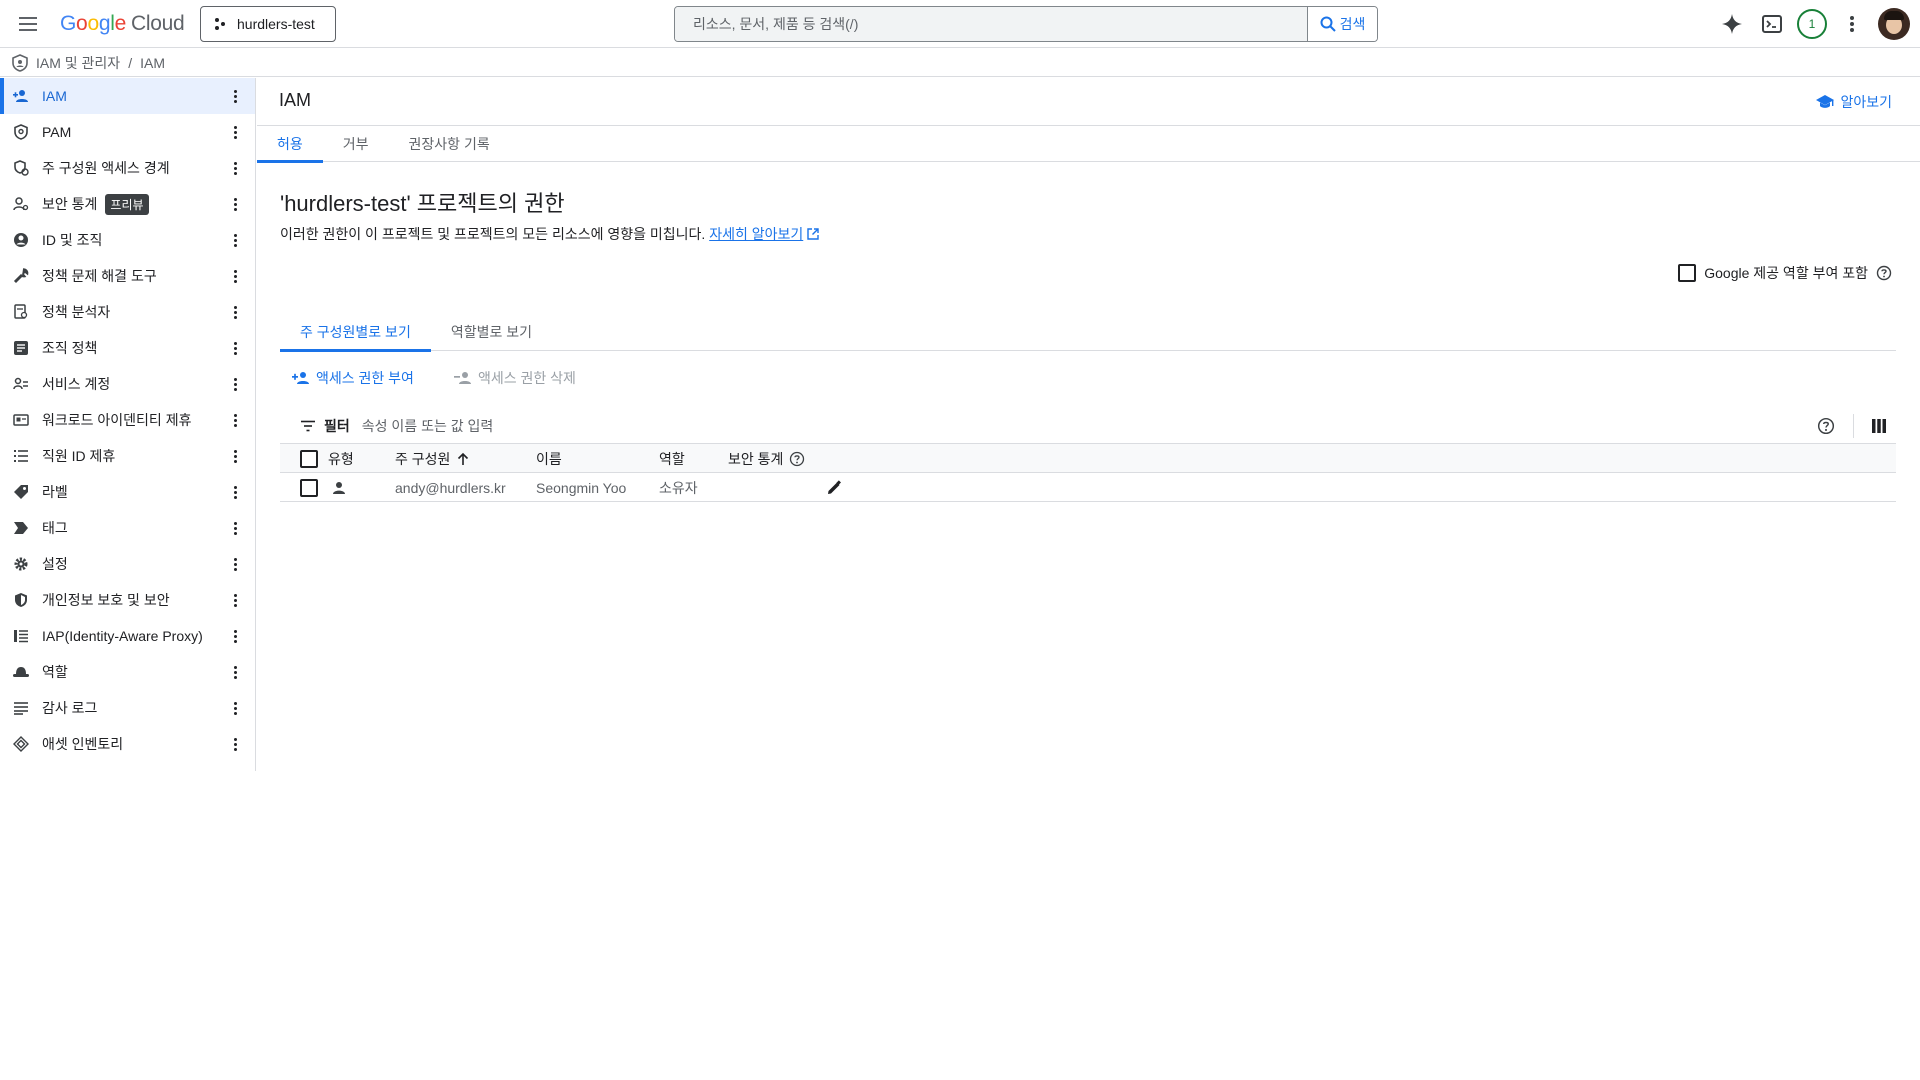  Describe the element at coordinates (1826, 426) in the screenshot. I see `table-help-icon` at that location.